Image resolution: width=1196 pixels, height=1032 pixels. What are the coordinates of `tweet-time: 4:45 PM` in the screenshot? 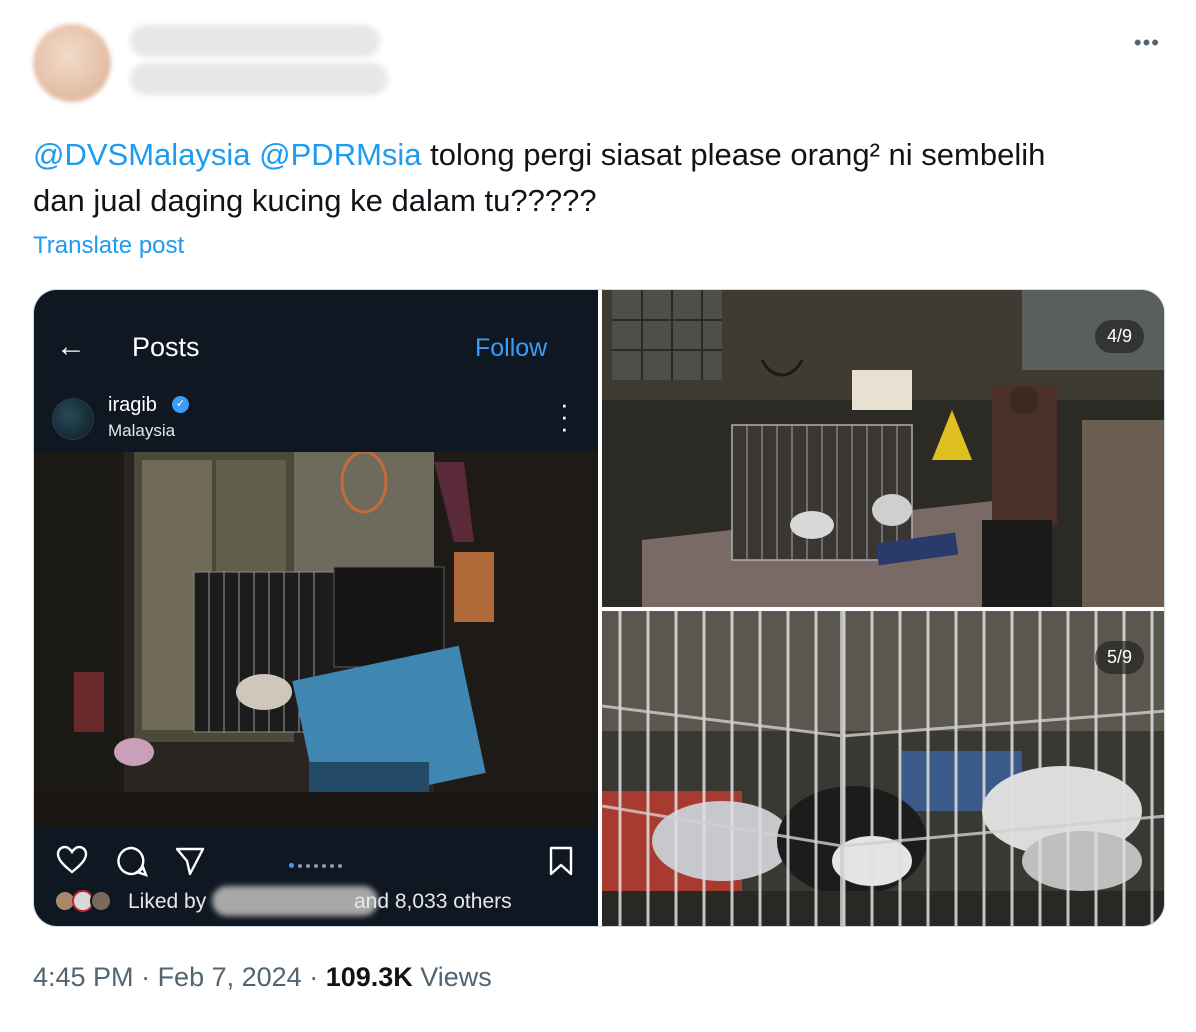 It's located at (83, 977).